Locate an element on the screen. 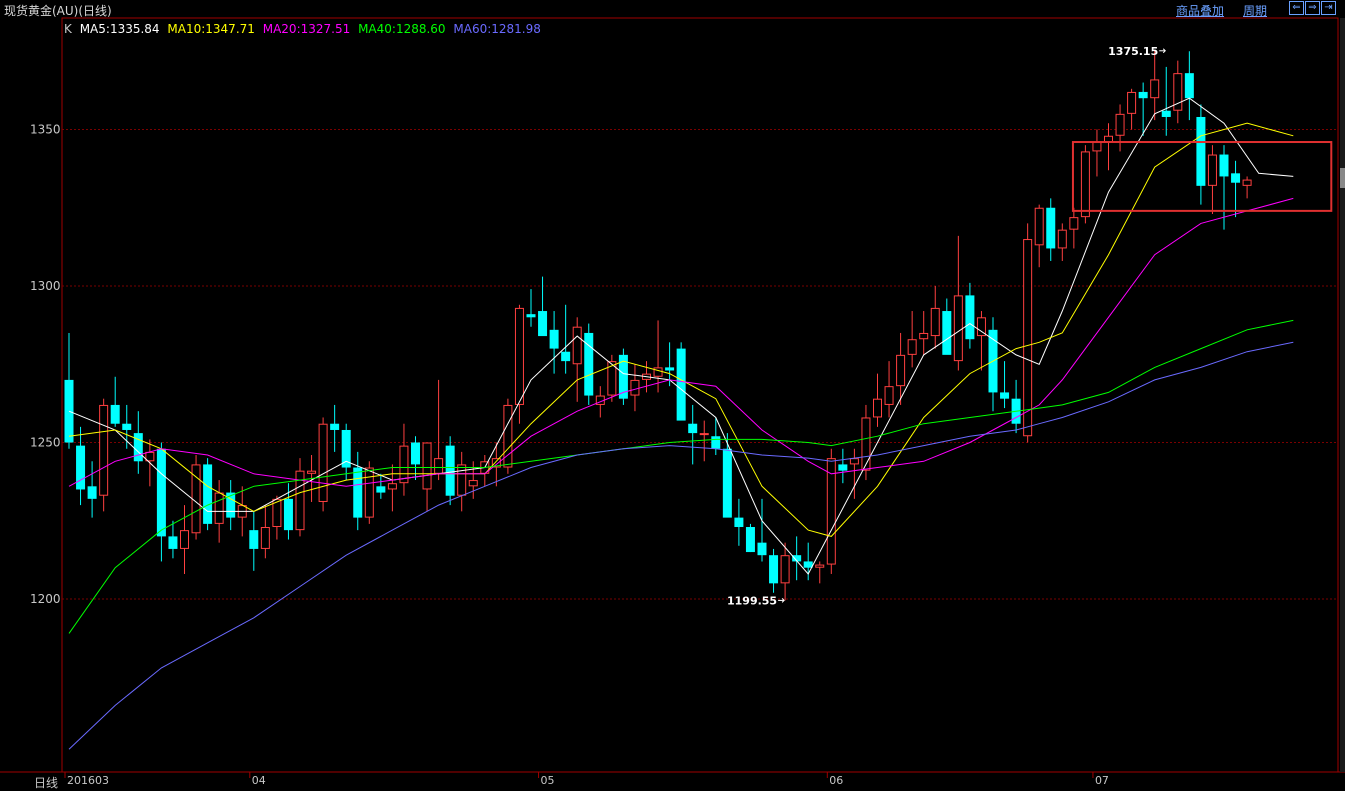 Image resolution: width=1345 pixels, height=791 pixels. bottom-bar: 日线 is located at coordinates (672, 781).